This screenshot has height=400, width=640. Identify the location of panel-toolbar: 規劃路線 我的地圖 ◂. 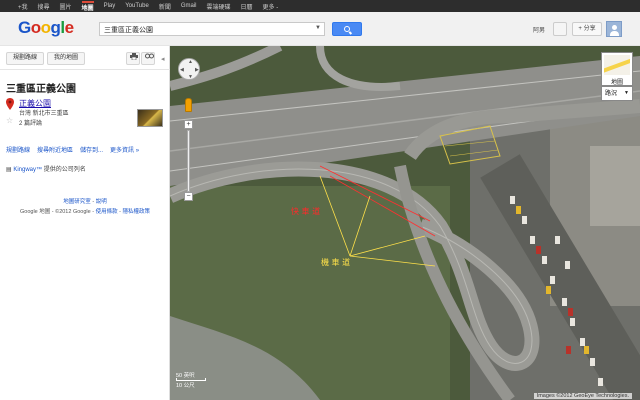
(85, 58).